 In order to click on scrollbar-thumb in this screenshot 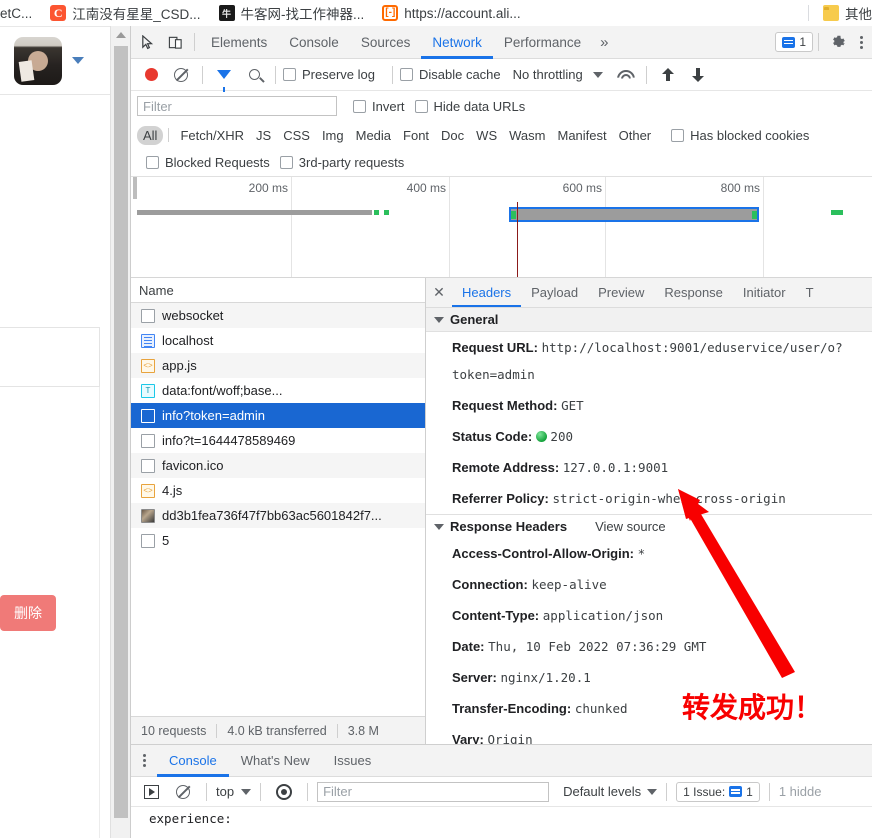, I will do `click(121, 432)`.